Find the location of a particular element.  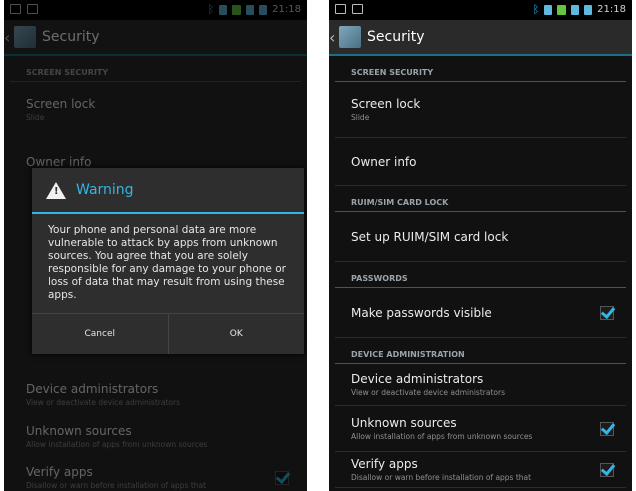

ok-button: OK is located at coordinates (236, 334).